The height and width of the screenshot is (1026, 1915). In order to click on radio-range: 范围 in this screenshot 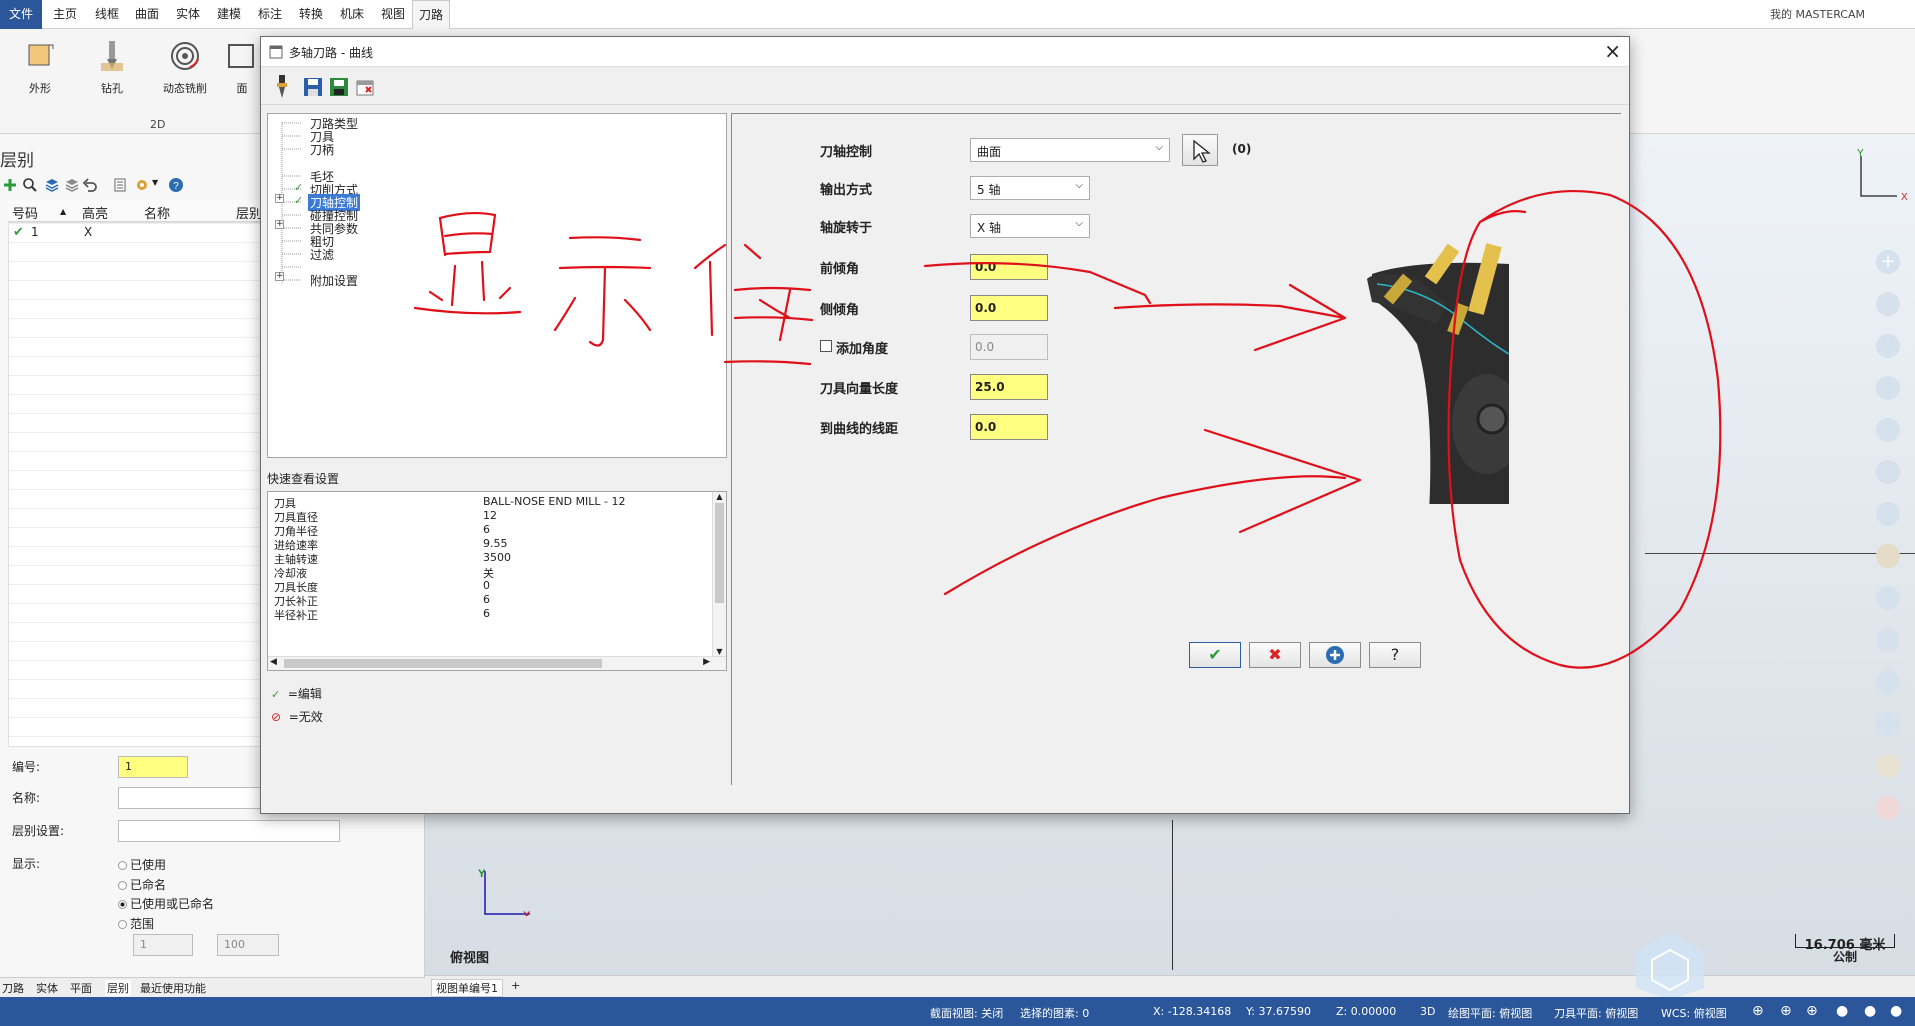, I will do `click(136, 923)`.